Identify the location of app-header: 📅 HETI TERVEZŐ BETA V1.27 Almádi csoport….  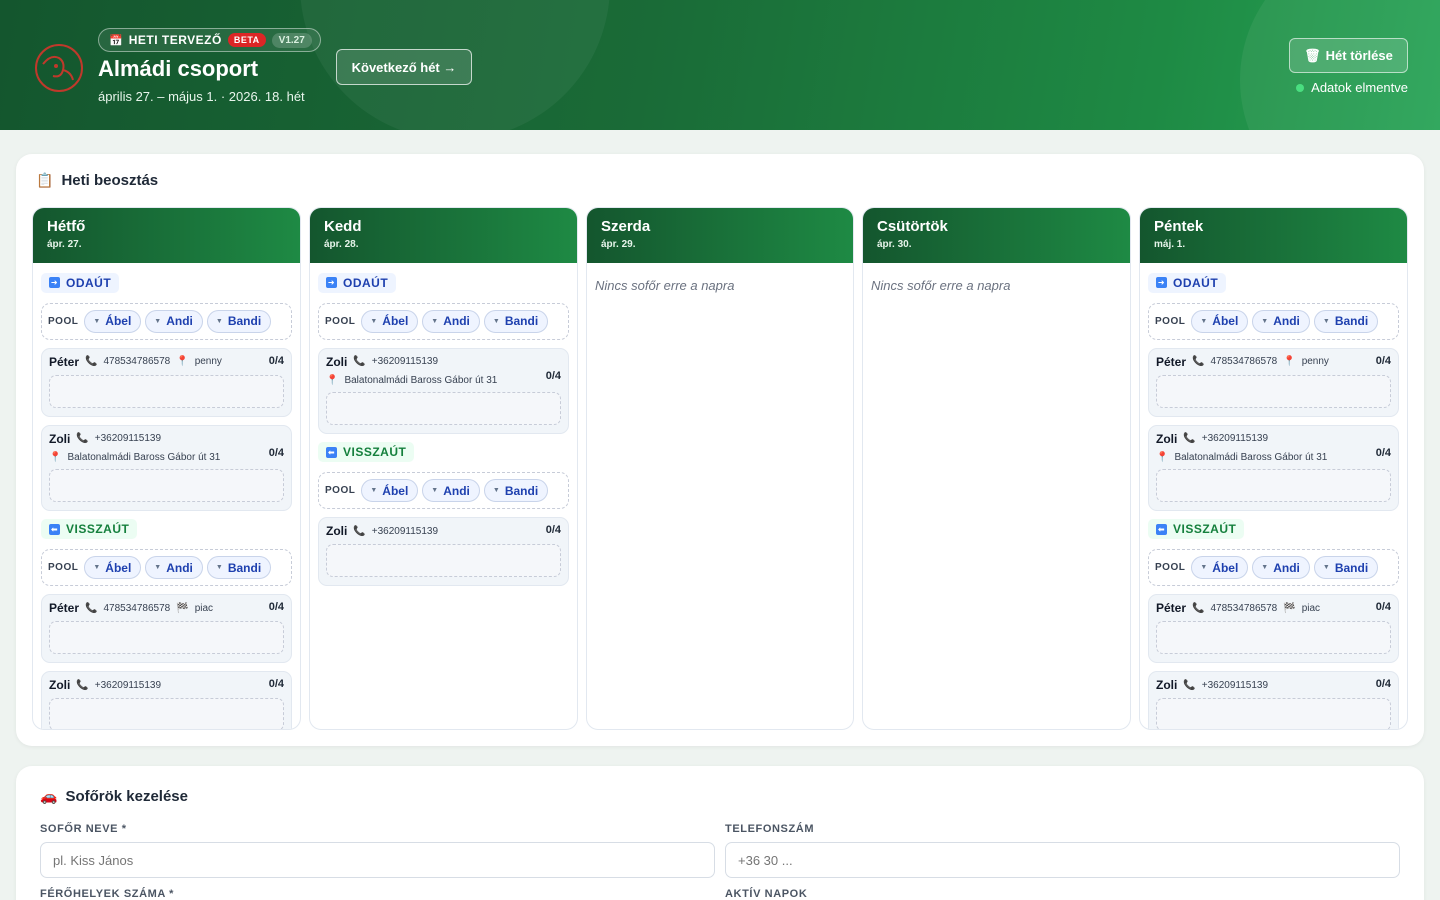
(720, 65).